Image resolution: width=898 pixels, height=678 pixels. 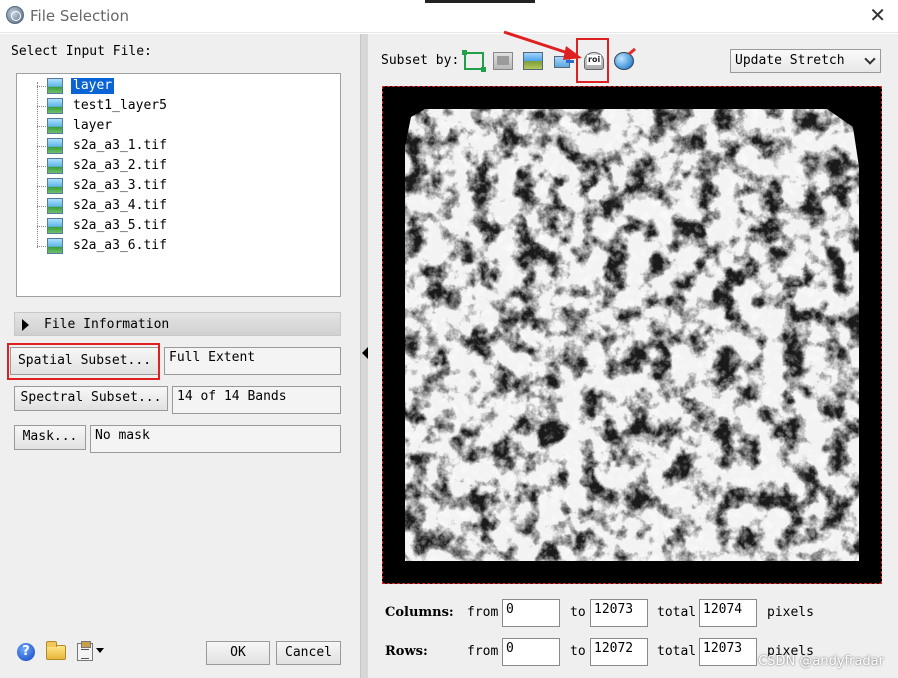 I want to click on file-item-label: s2a_a3_5.tif, so click(x=120, y=225).